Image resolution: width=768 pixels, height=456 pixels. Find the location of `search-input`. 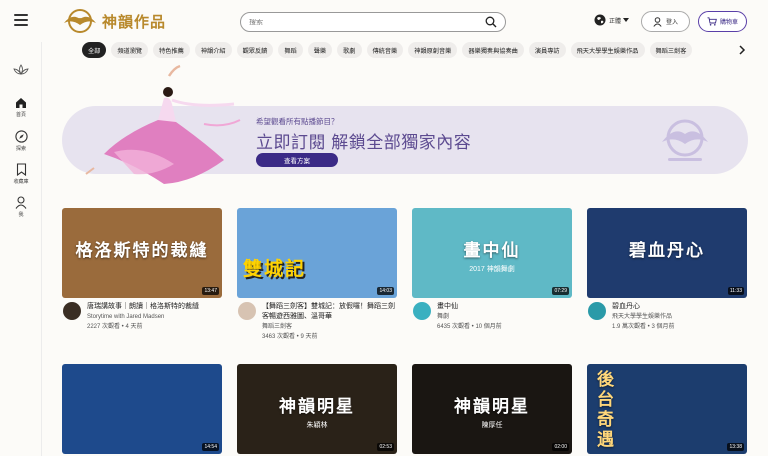

search-input is located at coordinates (367, 22).